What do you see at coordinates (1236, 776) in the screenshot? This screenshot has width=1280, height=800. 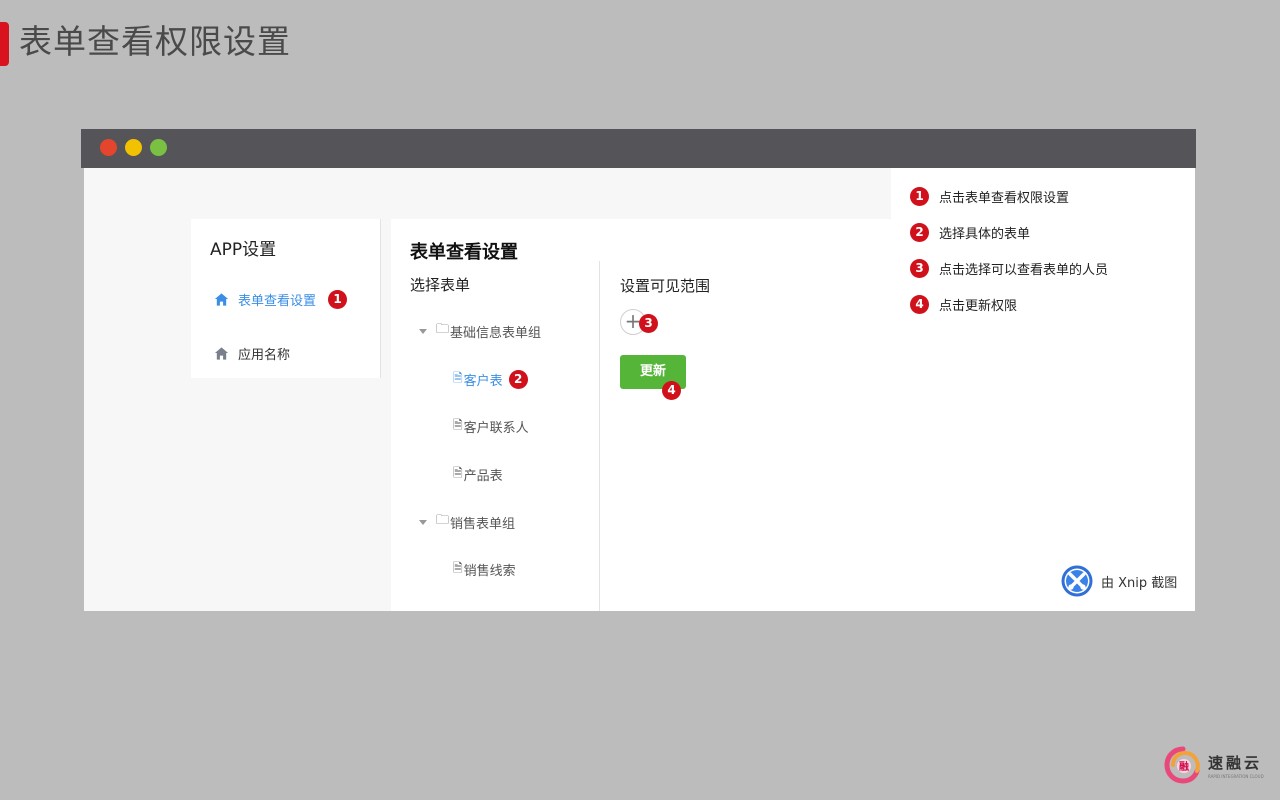 I see `brand-tagline: RAPID INTEGRATION CLOUD` at bounding box center [1236, 776].